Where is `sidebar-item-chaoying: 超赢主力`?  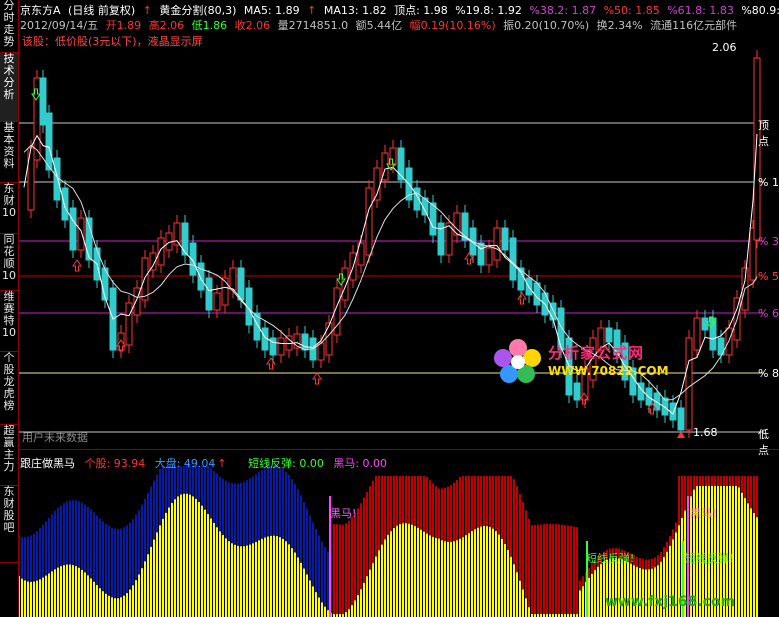
sidebar-item-chaoying: 超赢主力 is located at coordinates (9, 455).